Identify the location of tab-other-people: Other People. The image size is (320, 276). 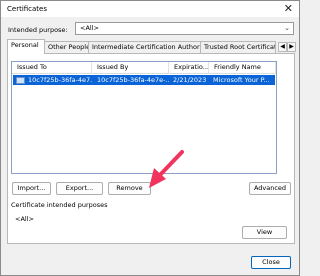
(66, 47).